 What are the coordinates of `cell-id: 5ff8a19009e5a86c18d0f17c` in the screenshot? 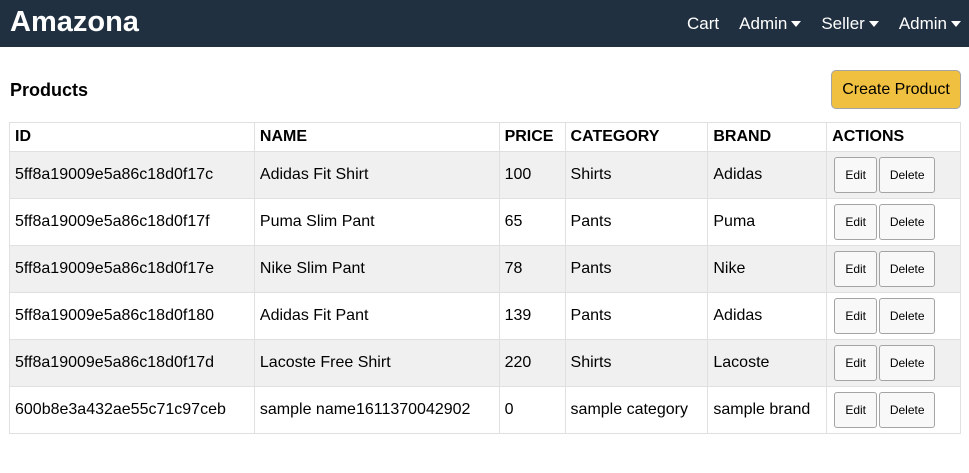 It's located at (132, 175).